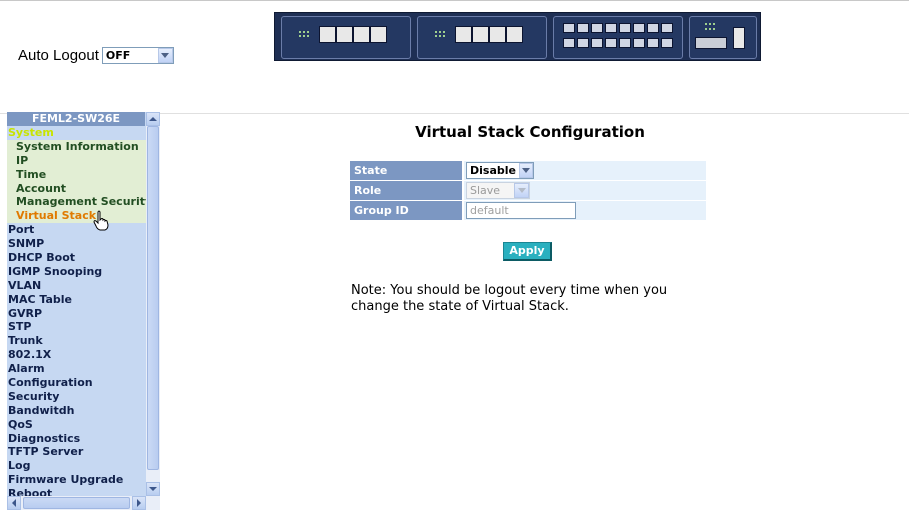 The width and height of the screenshot is (909, 511). What do you see at coordinates (76, 300) in the screenshot?
I see `sidebar-item-mac-table: MAC Table` at bounding box center [76, 300].